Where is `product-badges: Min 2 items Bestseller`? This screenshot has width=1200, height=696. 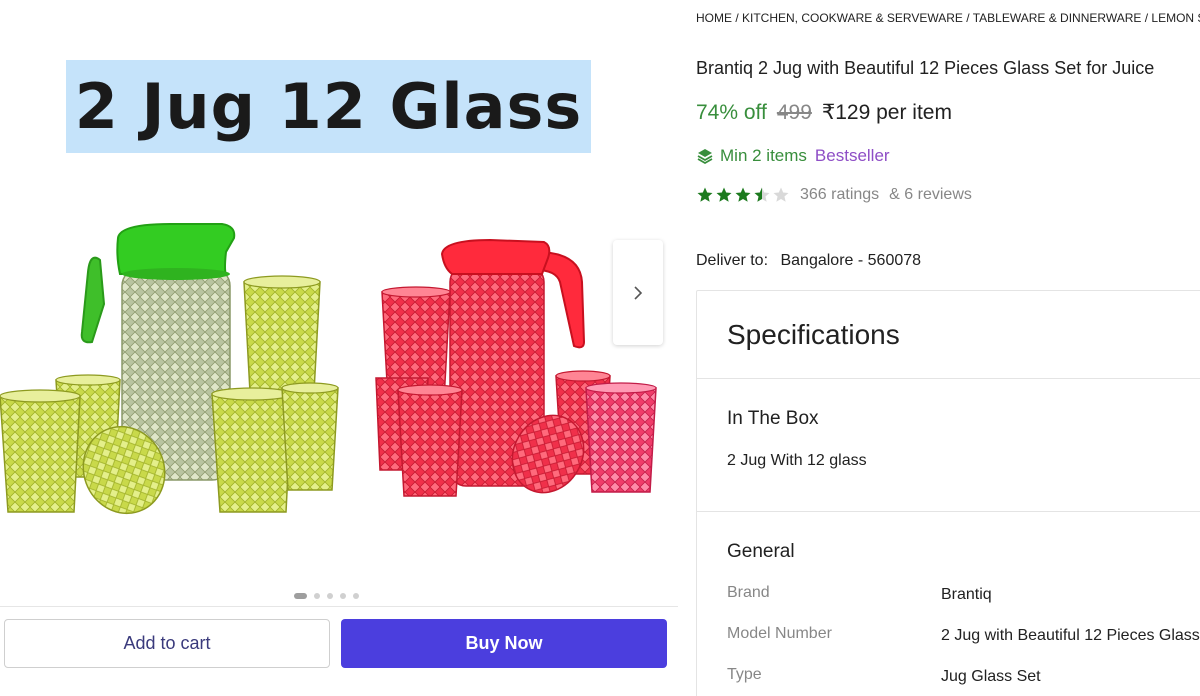 product-badges: Min 2 items Bestseller is located at coordinates (793, 156).